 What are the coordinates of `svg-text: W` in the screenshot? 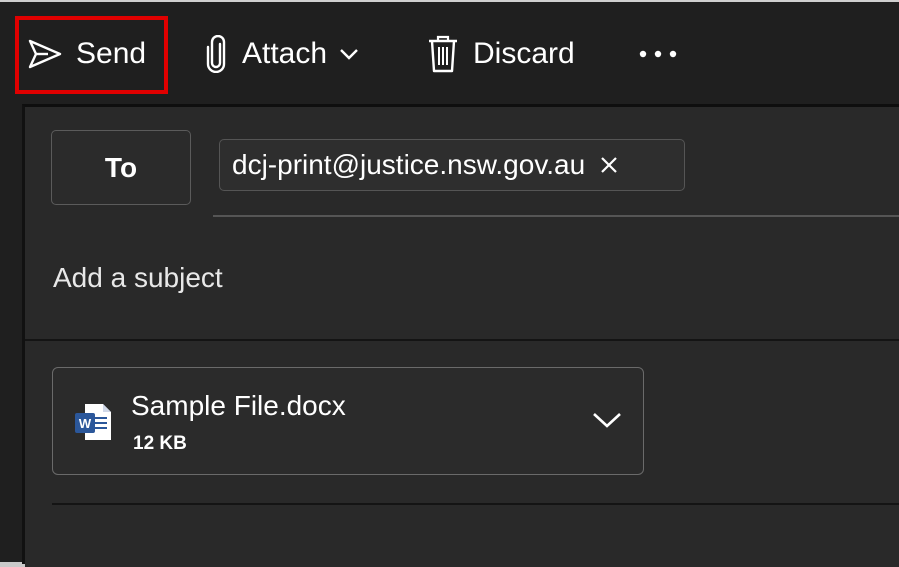 It's located at (85, 423).